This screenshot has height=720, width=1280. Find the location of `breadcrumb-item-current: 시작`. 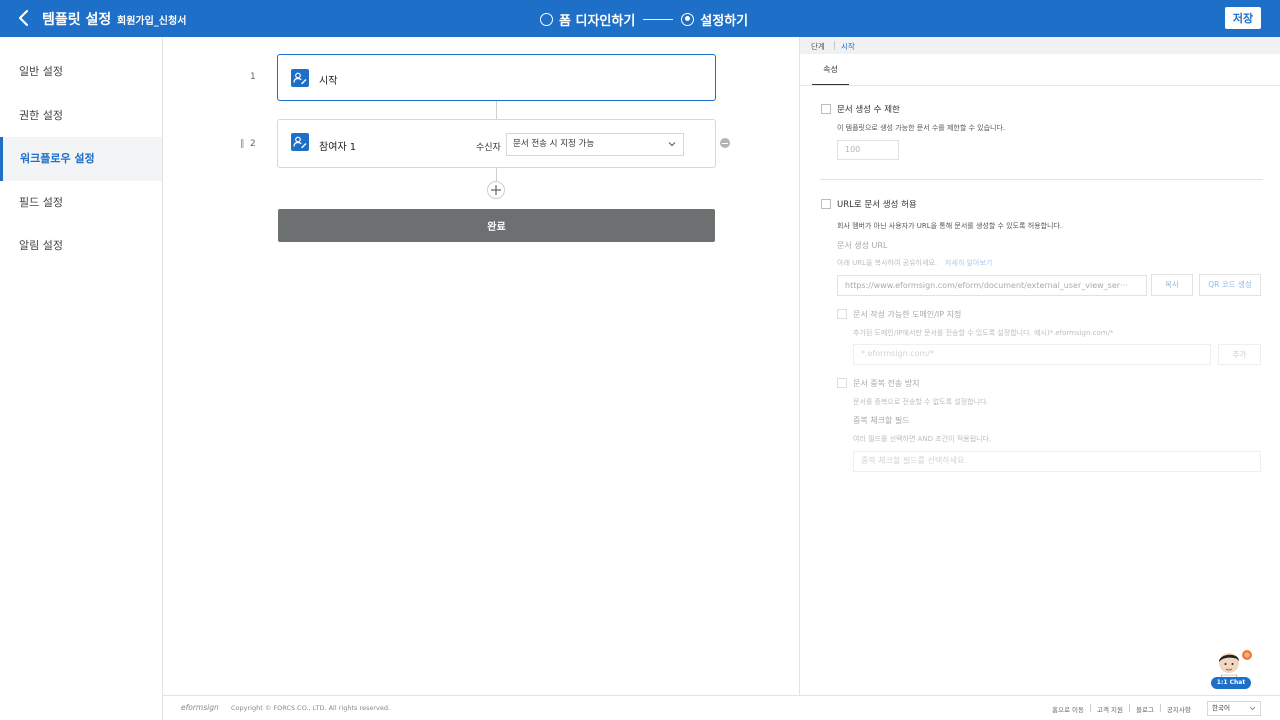

breadcrumb-item-current: 시작 is located at coordinates (848, 46).